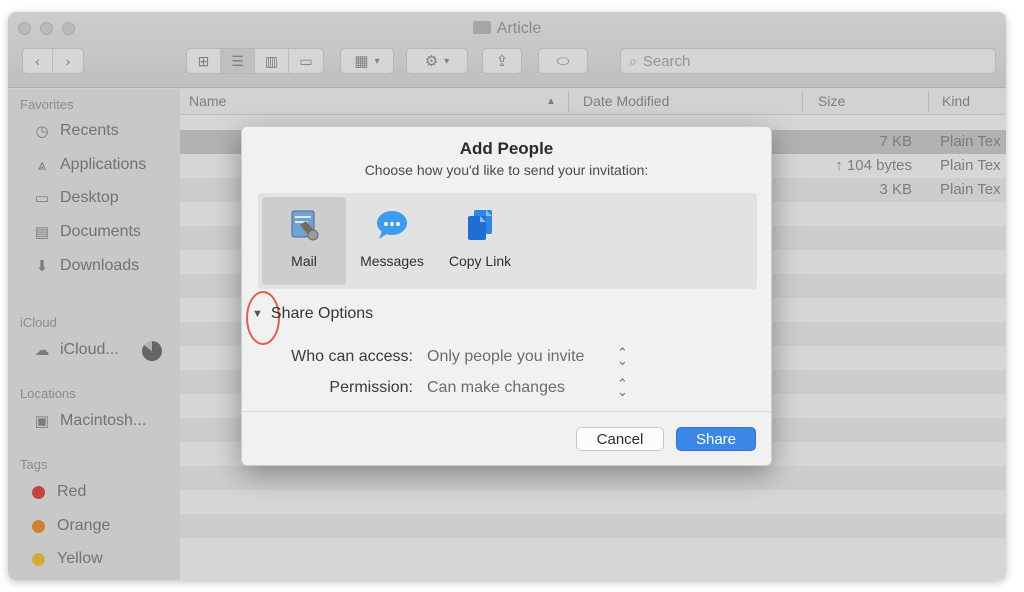 The image size is (1024, 592). Describe the element at coordinates (716, 439) in the screenshot. I see `share-button: Share` at that location.